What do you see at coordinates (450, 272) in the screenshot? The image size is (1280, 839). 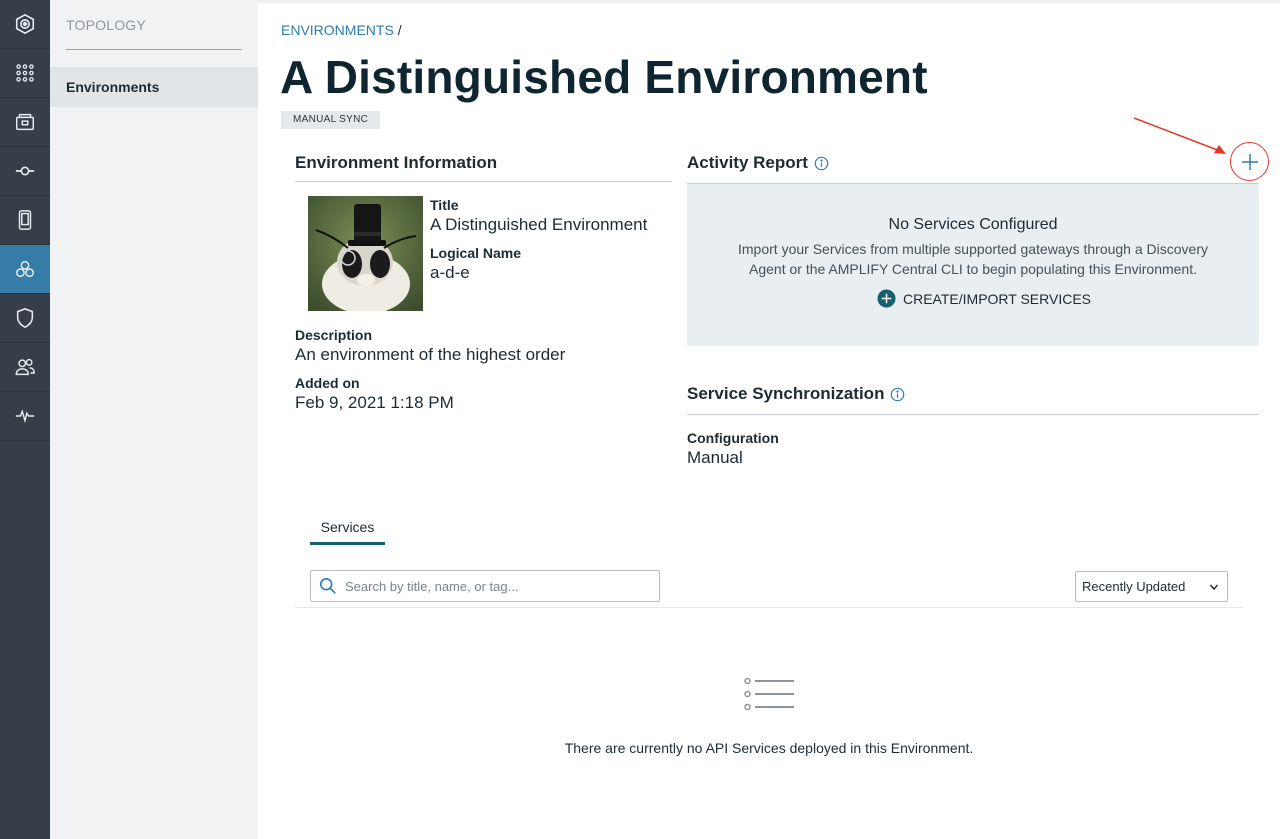 I see `logical-name-value: a-d-e` at bounding box center [450, 272].